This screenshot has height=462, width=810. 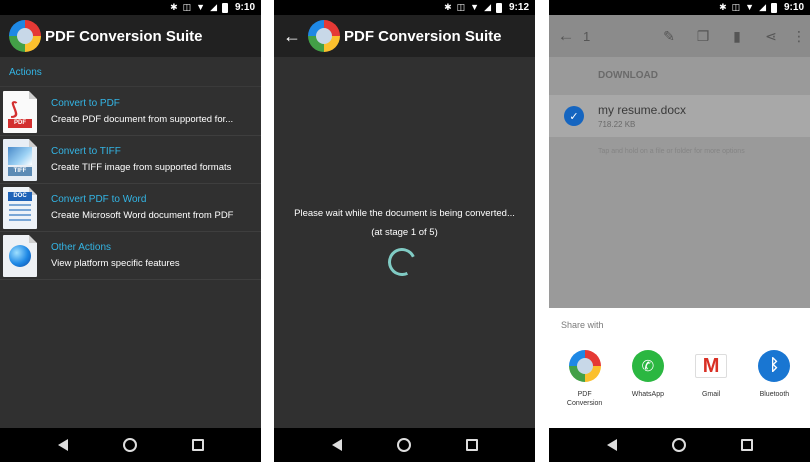 I want to click on action-description: View platform specific features, so click(x=115, y=263).